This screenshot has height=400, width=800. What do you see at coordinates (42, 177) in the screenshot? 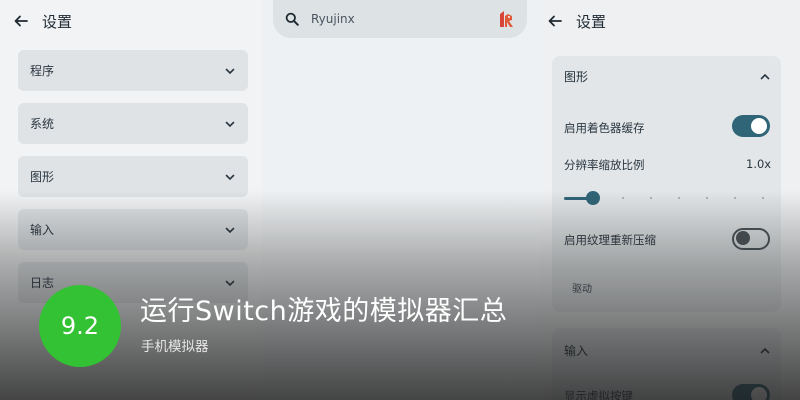
I see `section-label: 图形` at bounding box center [42, 177].